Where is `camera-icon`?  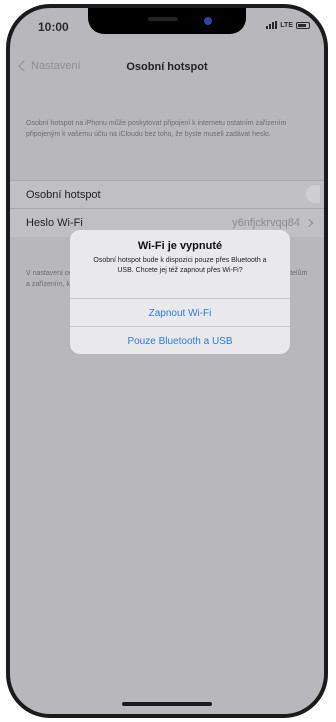
camera-icon is located at coordinates (208, 21).